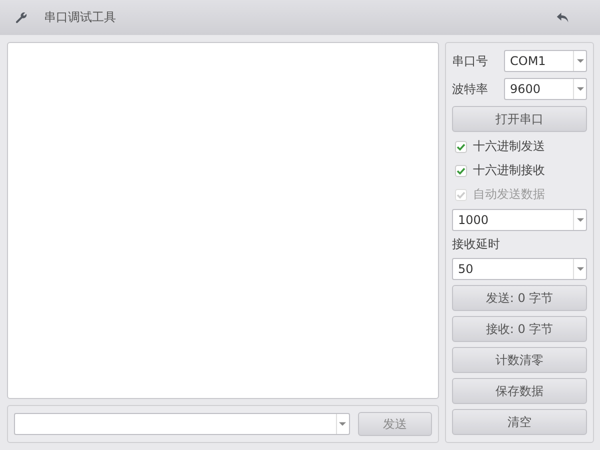 The image size is (600, 450). What do you see at coordinates (509, 194) in the screenshot?
I see `checkbox-label: 自动发送数据` at bounding box center [509, 194].